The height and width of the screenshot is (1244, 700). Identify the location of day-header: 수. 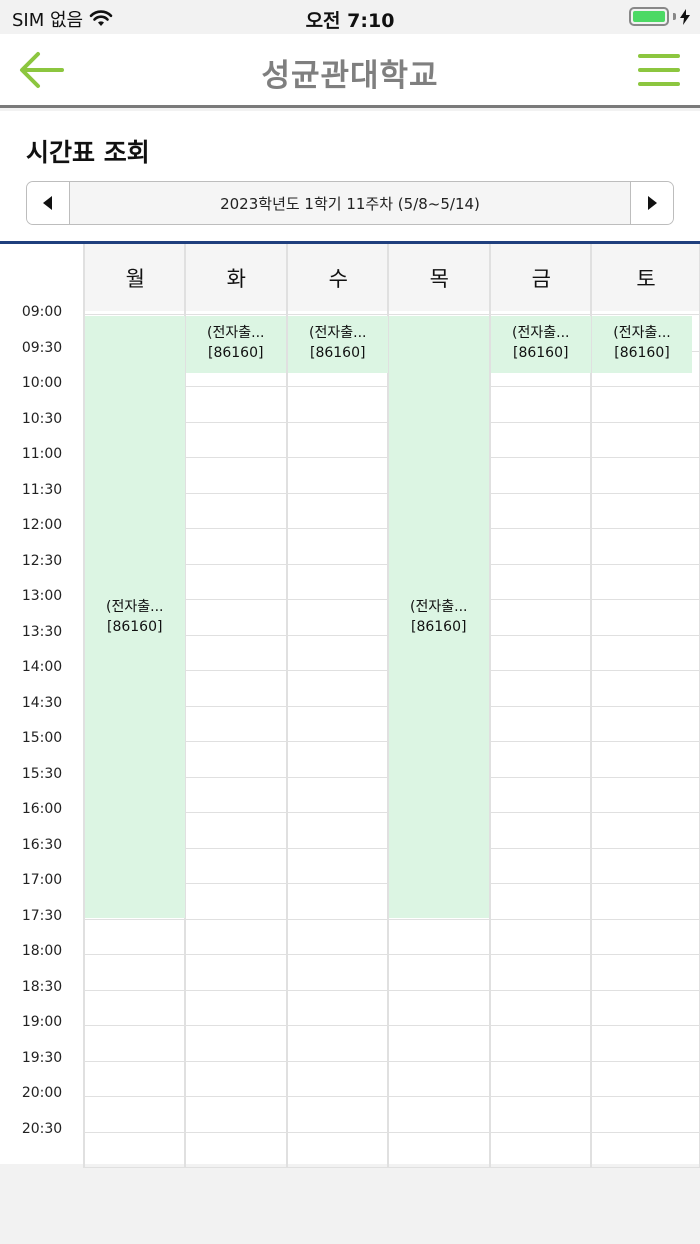
(338, 277).